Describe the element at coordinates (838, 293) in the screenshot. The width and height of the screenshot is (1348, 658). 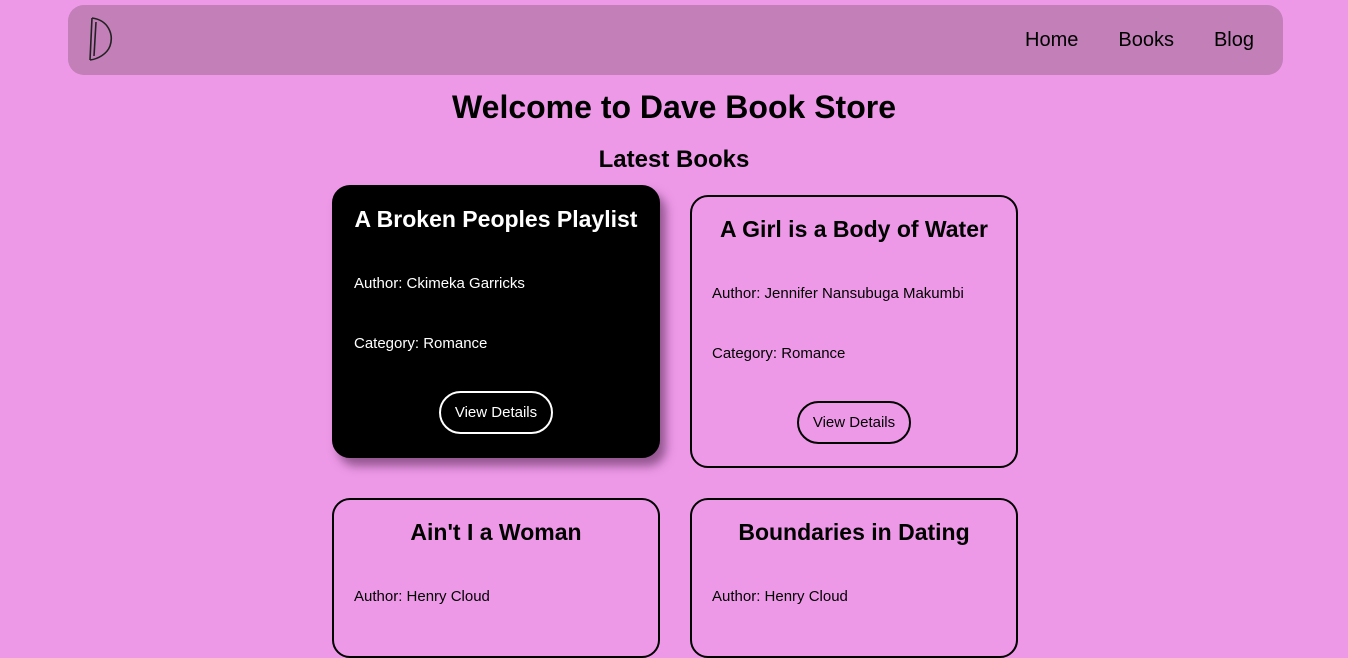
I see `book-author: Author: Jennifer Nansubuga Makumbi` at that location.